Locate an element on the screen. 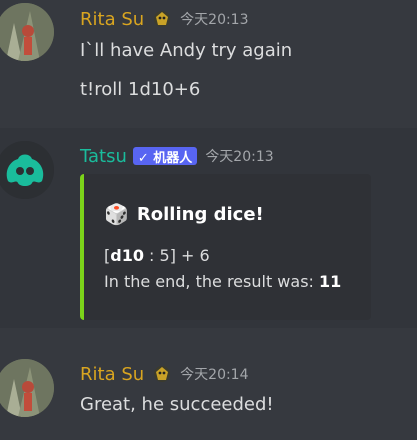  roll-breakdown: [d10 : 5] + 6 is located at coordinates (157, 255).